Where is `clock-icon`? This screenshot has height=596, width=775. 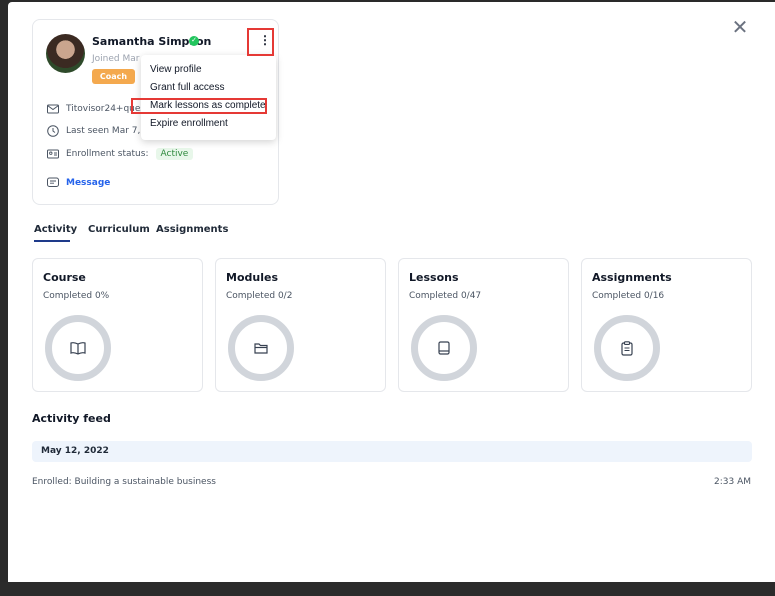
clock-icon is located at coordinates (53, 131).